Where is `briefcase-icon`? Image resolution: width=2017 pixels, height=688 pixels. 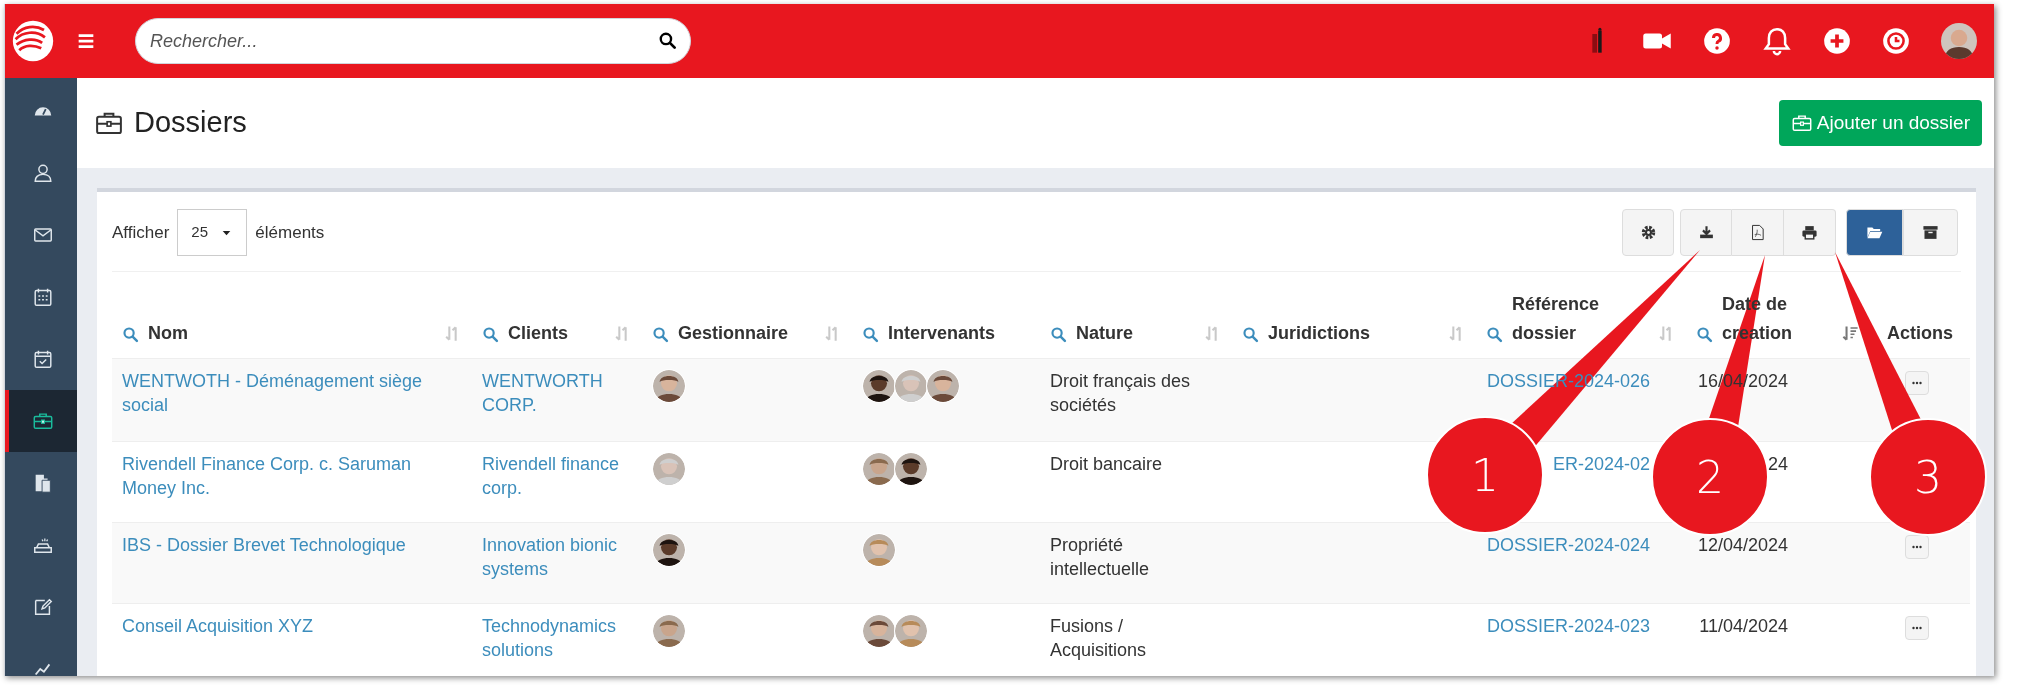
briefcase-icon is located at coordinates (1801, 123).